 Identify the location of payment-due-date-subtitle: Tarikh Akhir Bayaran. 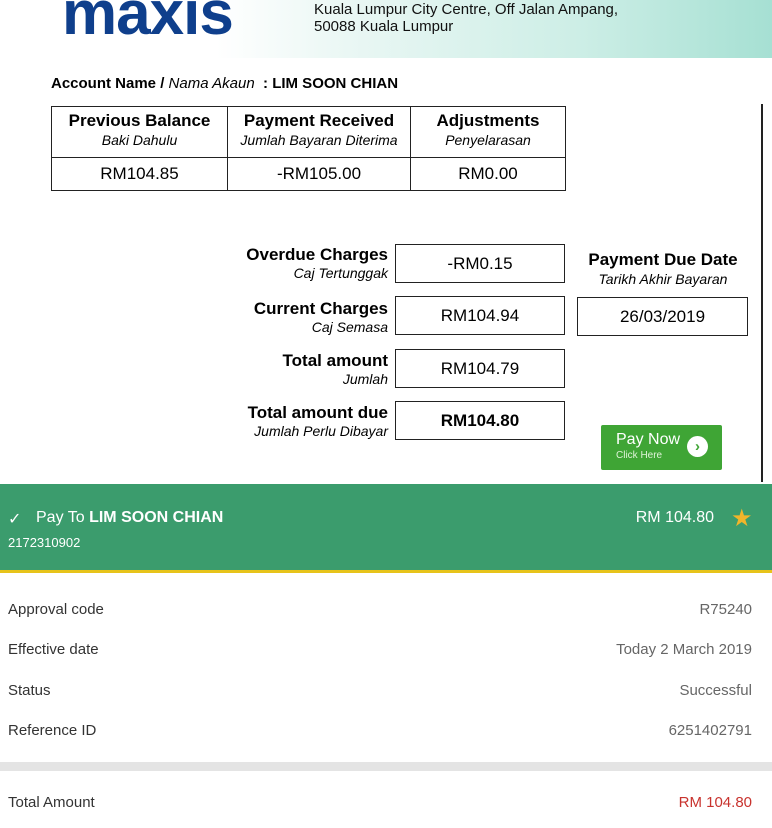
(663, 279).